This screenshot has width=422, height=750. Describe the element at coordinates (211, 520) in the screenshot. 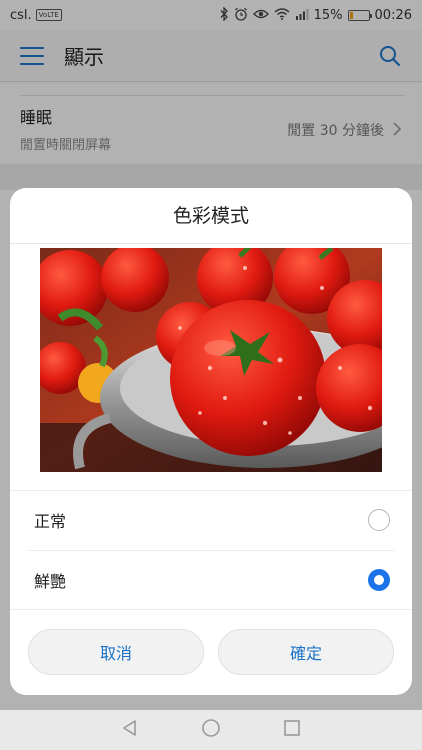

I see `option-normal: 正常` at that location.